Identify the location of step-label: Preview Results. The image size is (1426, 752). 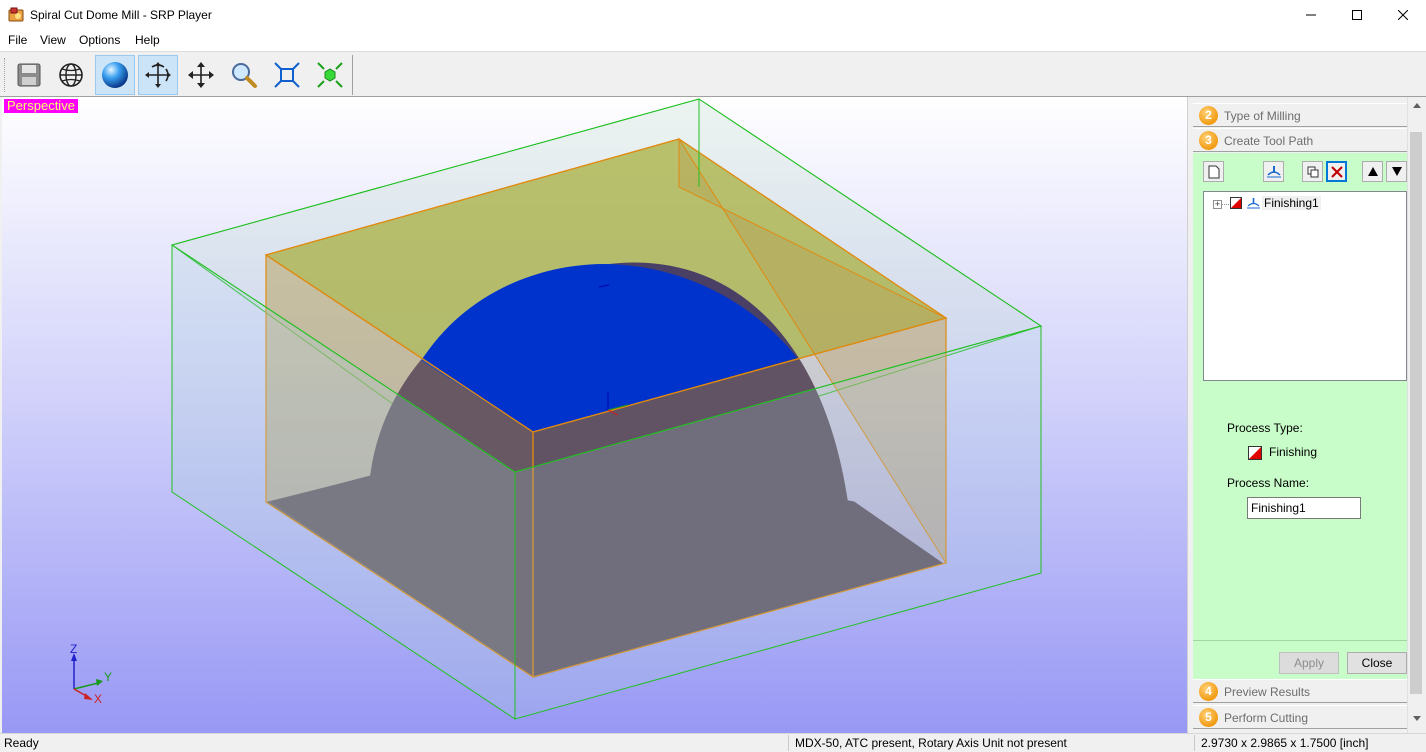
(1267, 692).